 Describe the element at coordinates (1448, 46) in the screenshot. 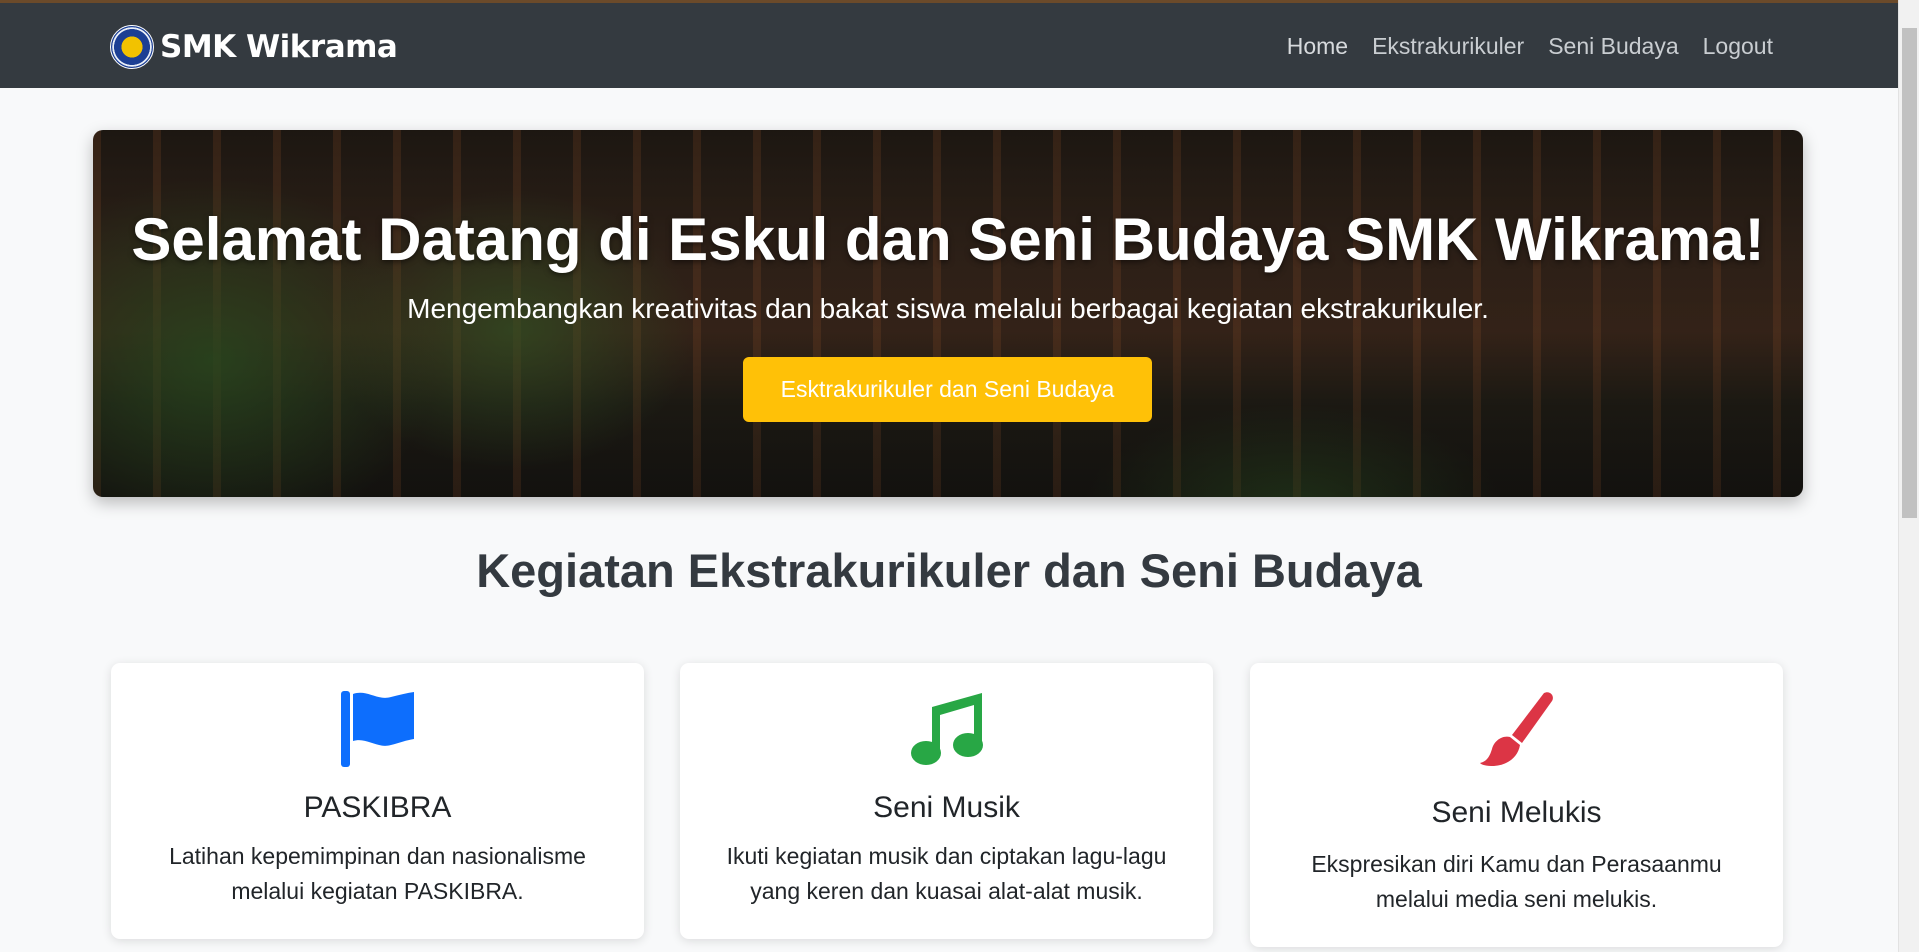

I see `nav-link-ekstrakurikuler: Ekstrakurikuler` at that location.